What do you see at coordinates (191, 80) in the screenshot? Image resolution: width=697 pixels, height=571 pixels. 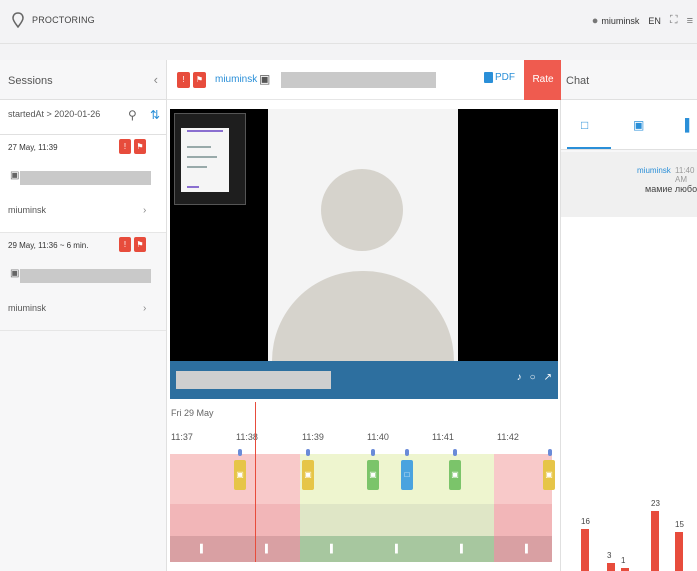 I see `viewer-badges: ! ⚑` at bounding box center [191, 80].